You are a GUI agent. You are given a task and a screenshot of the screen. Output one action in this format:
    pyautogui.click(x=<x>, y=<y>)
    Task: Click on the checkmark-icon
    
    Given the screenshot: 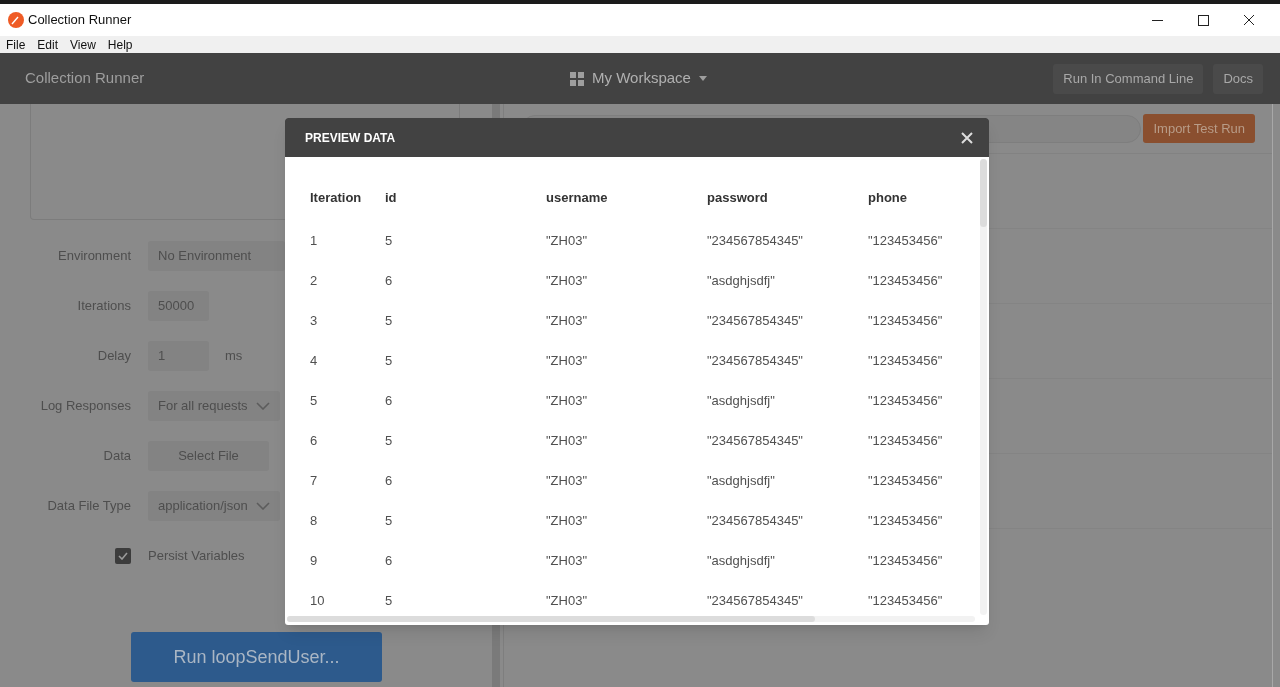 What is the action you would take?
    pyautogui.click(x=123, y=556)
    